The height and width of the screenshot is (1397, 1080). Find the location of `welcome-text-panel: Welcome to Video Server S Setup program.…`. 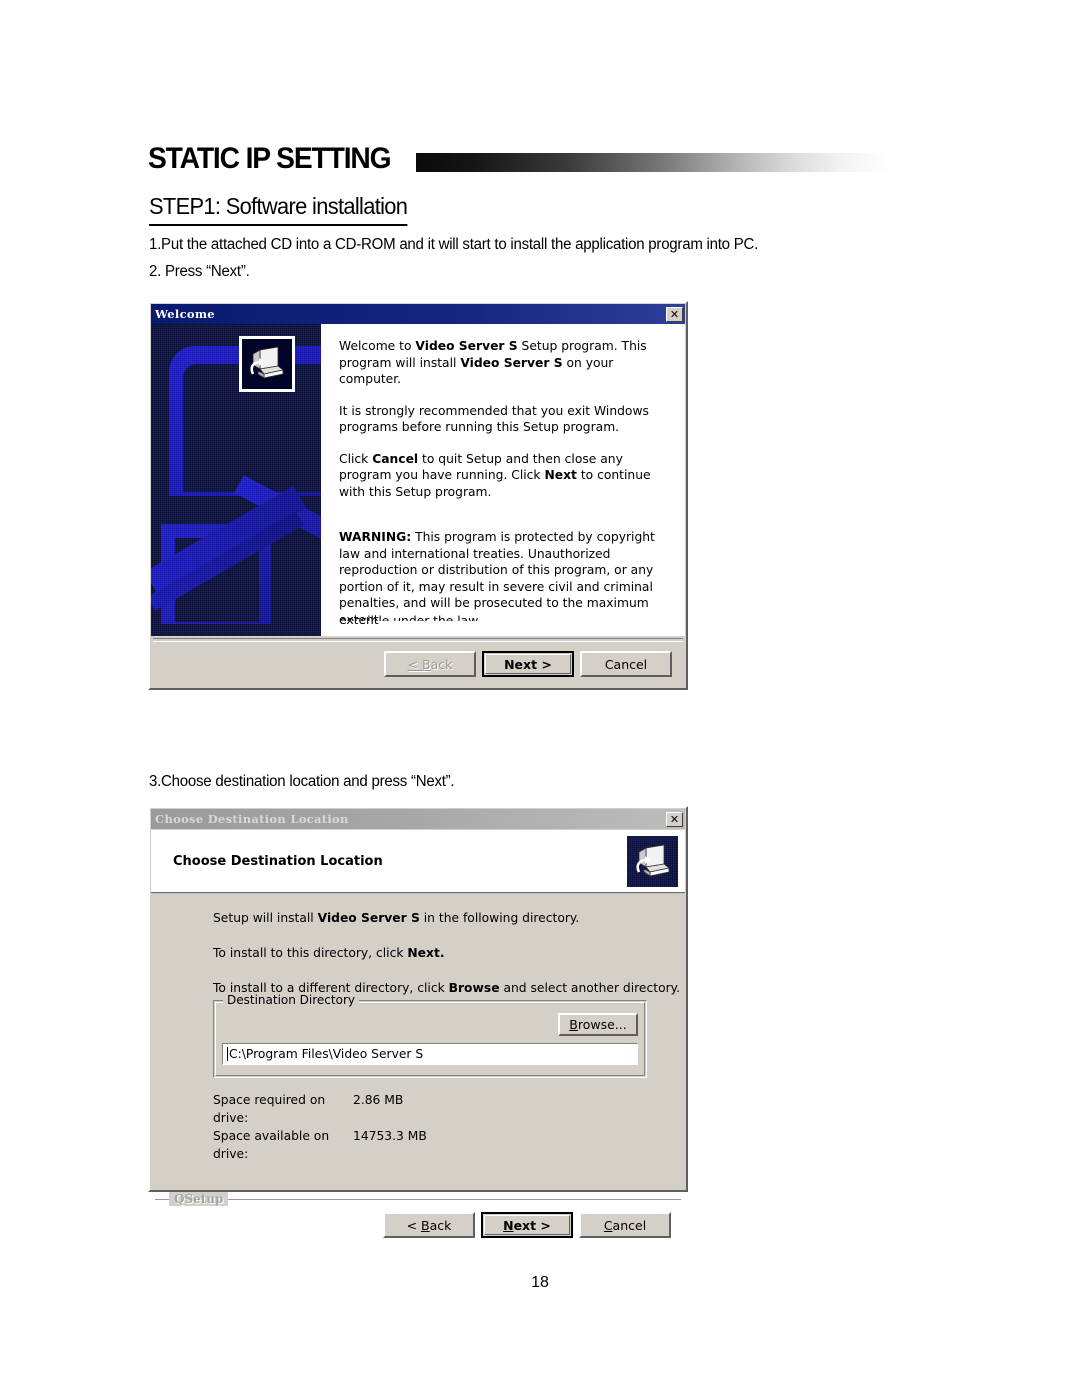

welcome-text-panel: Welcome to Video Server S Setup program.… is located at coordinates (503, 480).